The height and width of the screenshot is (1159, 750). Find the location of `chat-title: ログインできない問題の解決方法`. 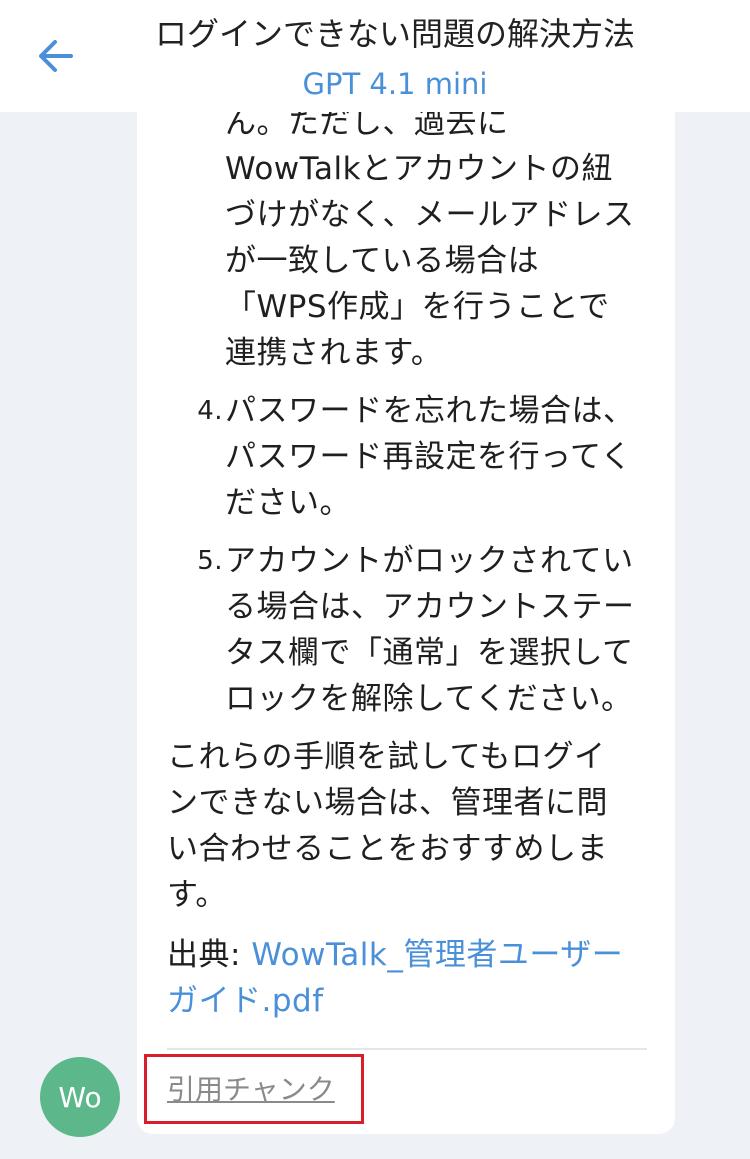

chat-title: ログインできない問題の解決方法 is located at coordinates (394, 34).